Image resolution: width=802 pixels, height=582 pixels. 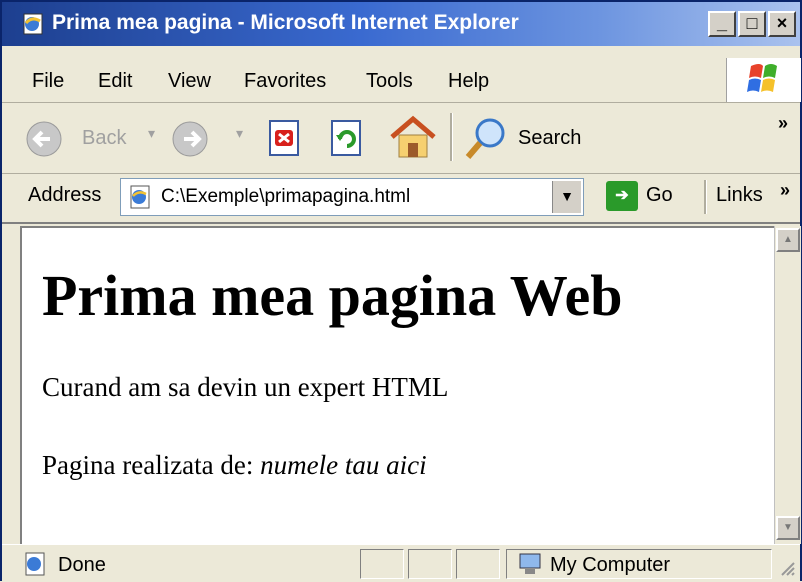 What do you see at coordinates (82, 565) in the screenshot?
I see `status-text: Done` at bounding box center [82, 565].